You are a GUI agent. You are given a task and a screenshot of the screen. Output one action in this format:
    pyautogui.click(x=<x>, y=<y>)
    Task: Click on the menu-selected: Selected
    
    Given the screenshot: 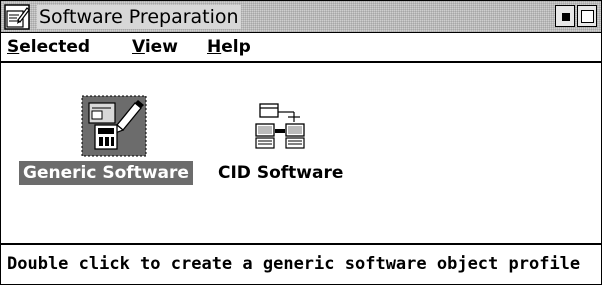 What is the action you would take?
    pyautogui.click(x=48, y=47)
    